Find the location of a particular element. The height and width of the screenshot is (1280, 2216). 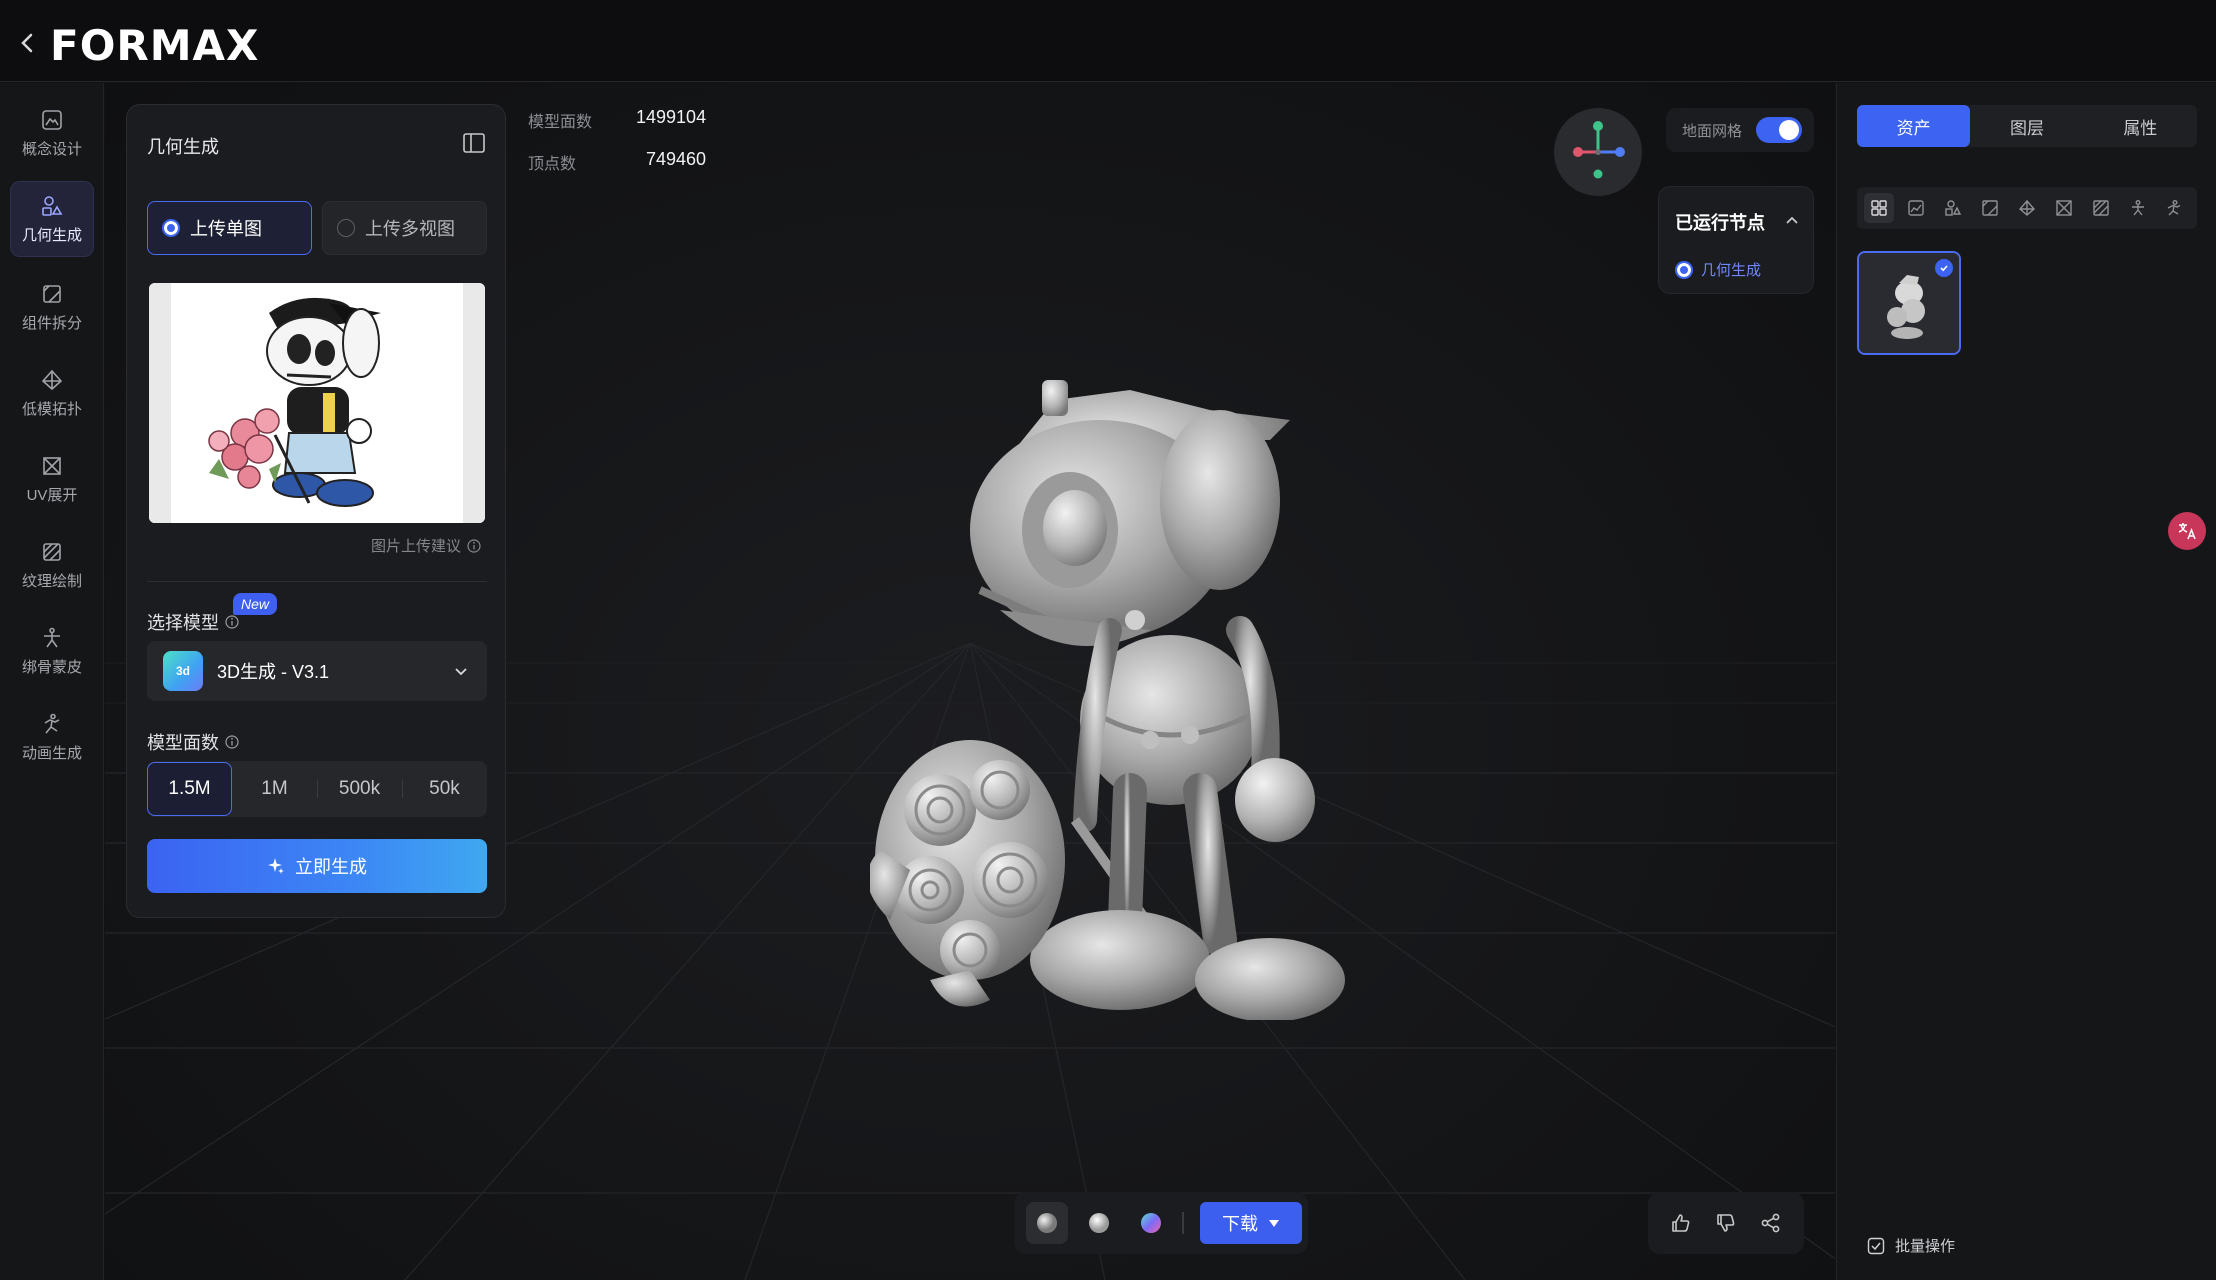

filter-low-poly is located at coordinates (2027, 208).